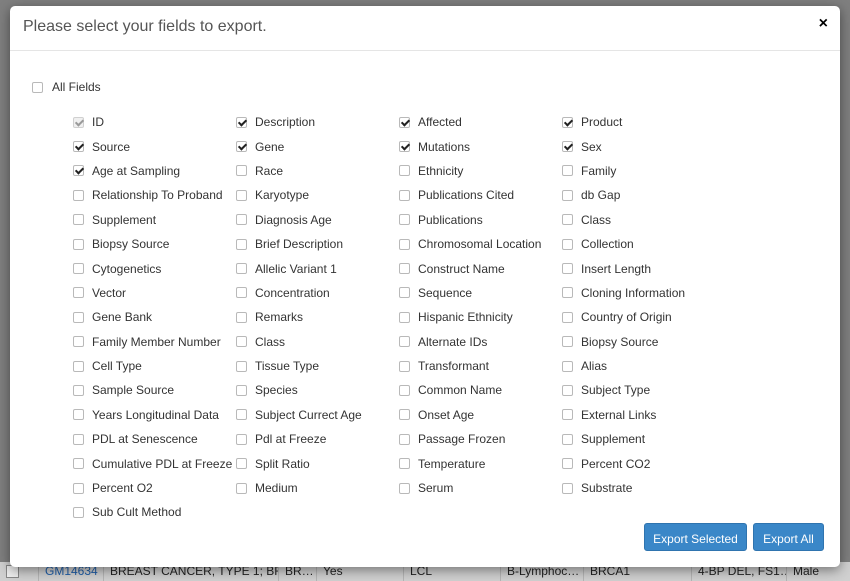  I want to click on field-checkbox-alias, so click(567, 366).